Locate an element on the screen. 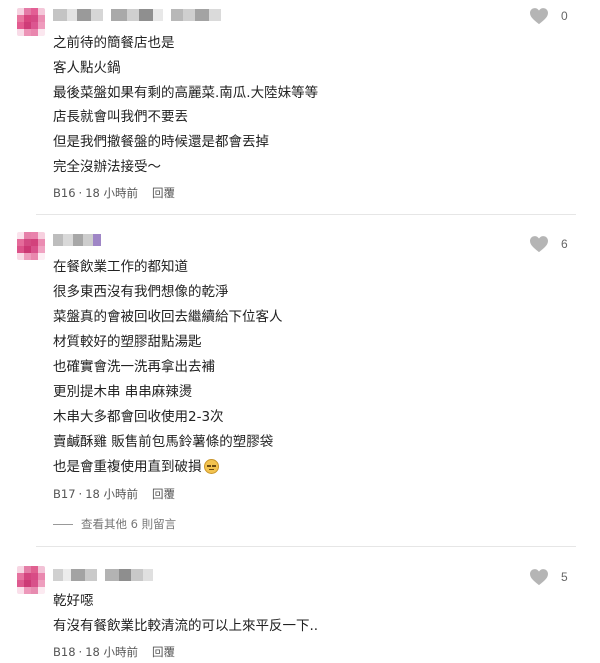  comment-text-line: 有沒有餐飲業比較清流的可以上來平反一下.. is located at coordinates (186, 626).